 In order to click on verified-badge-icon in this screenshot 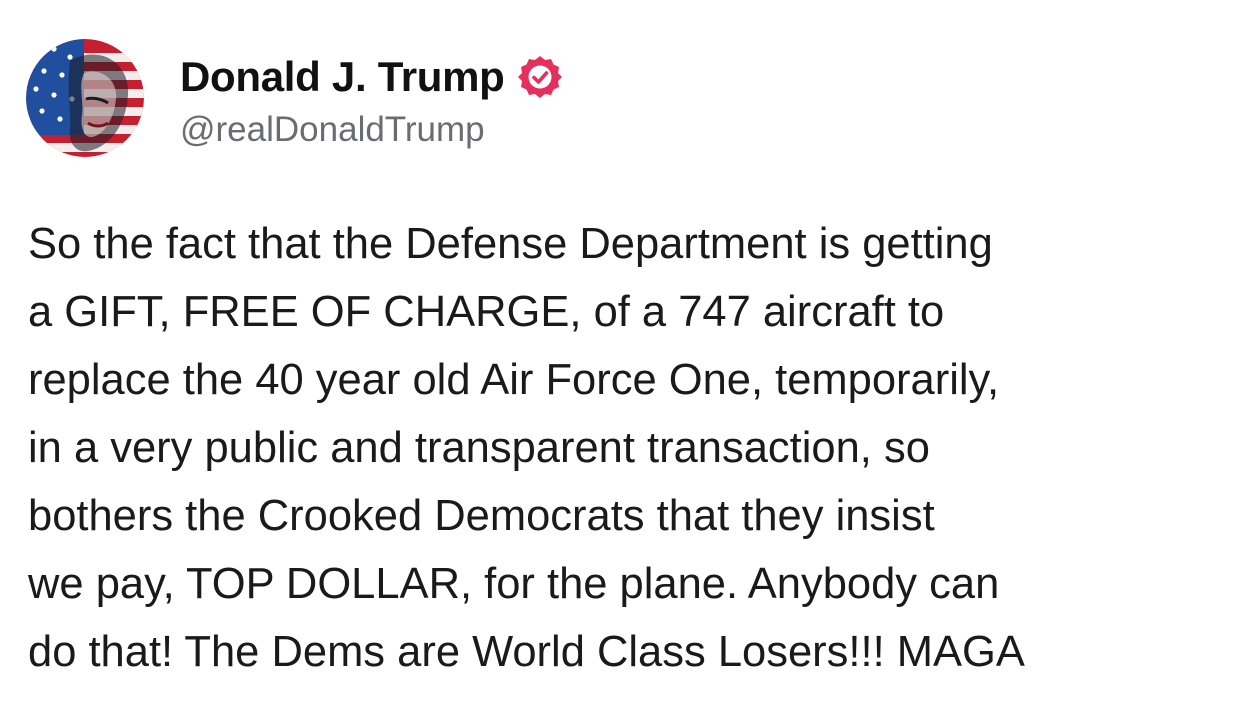, I will do `click(540, 77)`.